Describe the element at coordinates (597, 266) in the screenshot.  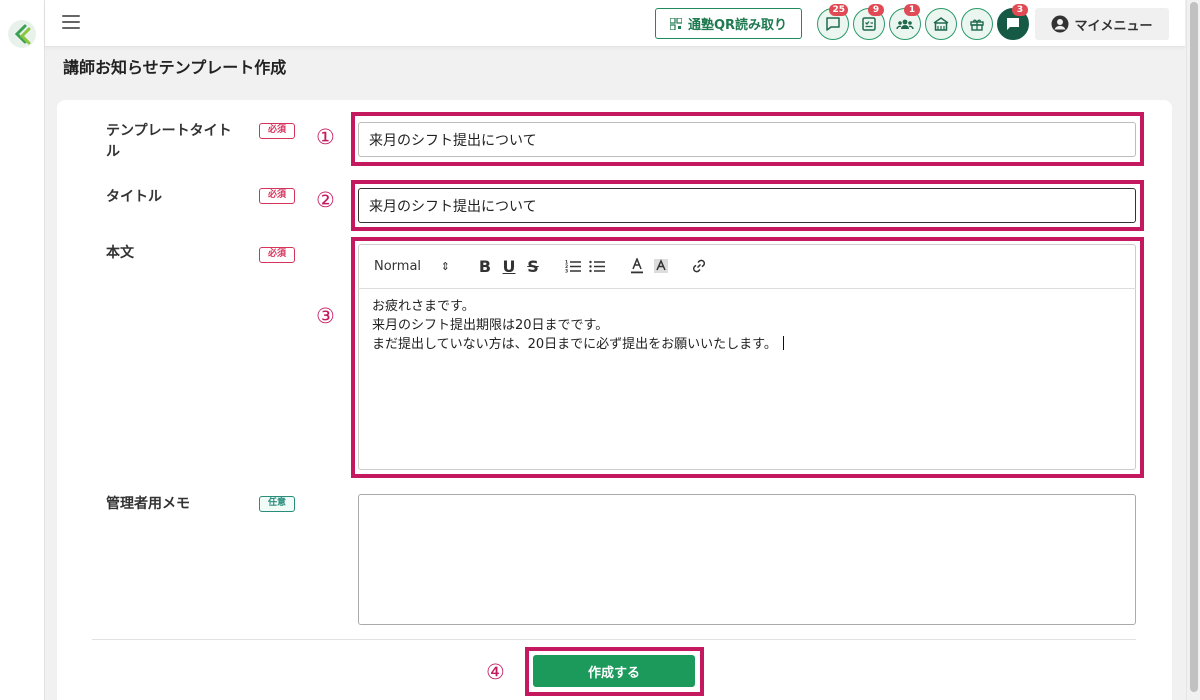
I see `bullet-list-icon` at that location.